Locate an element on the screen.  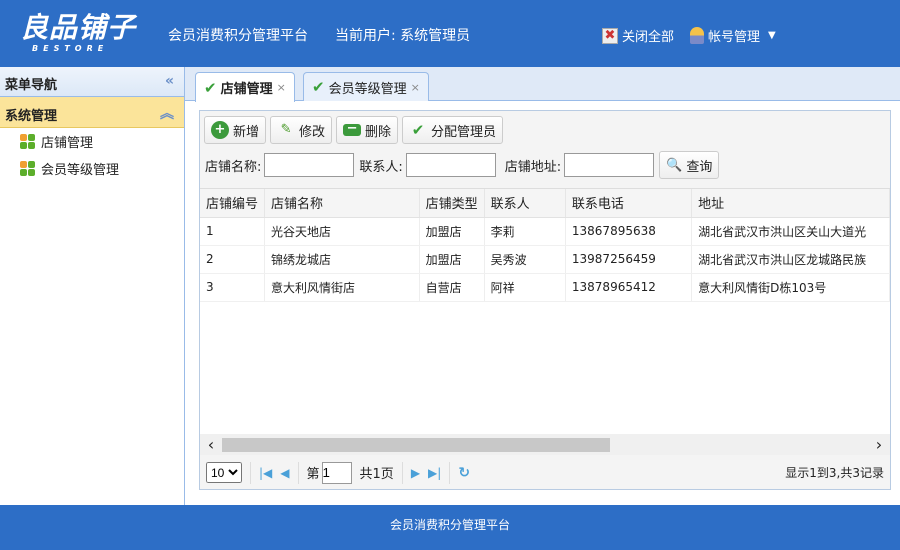
add-button: + 新增 is located at coordinates (235, 130).